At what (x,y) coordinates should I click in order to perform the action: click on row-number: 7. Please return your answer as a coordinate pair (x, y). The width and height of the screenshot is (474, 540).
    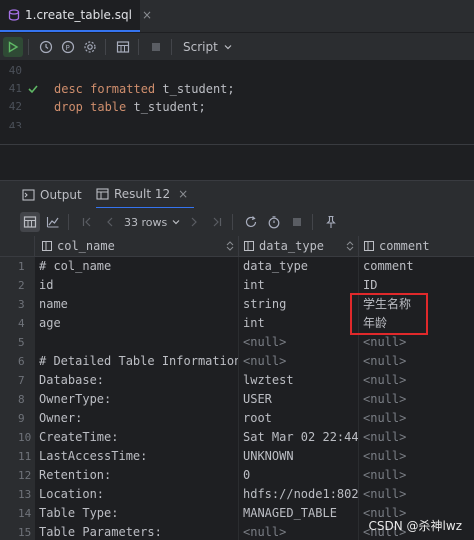
    Looking at the image, I should click on (17, 380).